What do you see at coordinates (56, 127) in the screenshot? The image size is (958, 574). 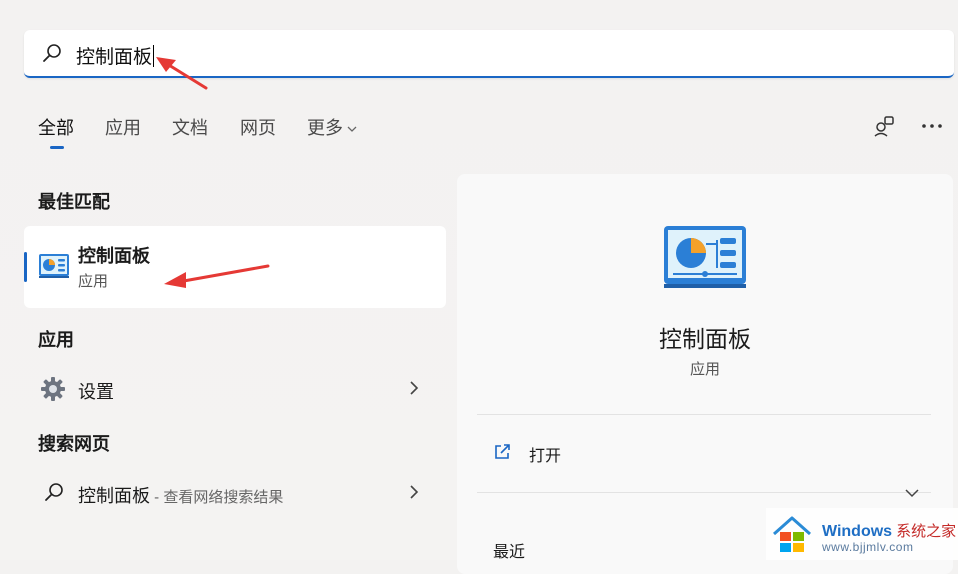 I see `tab-all: 全部` at bounding box center [56, 127].